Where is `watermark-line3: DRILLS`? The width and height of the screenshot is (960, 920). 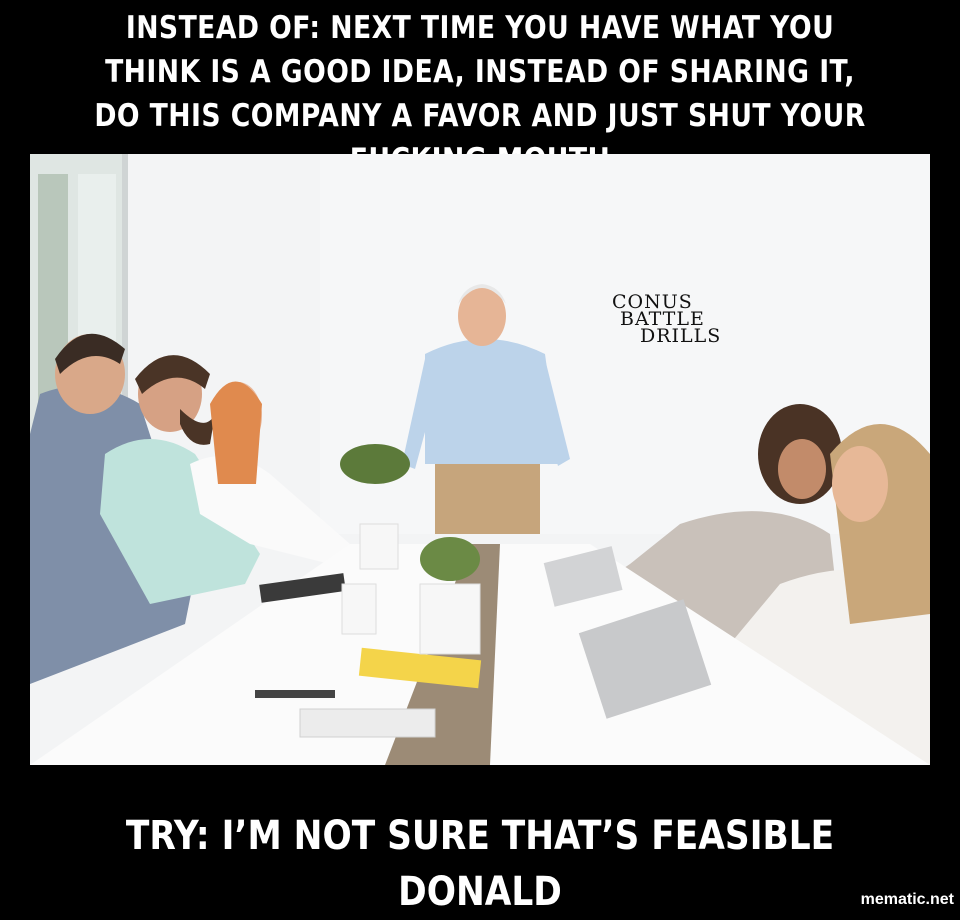 watermark-line3: DRILLS is located at coordinates (681, 336).